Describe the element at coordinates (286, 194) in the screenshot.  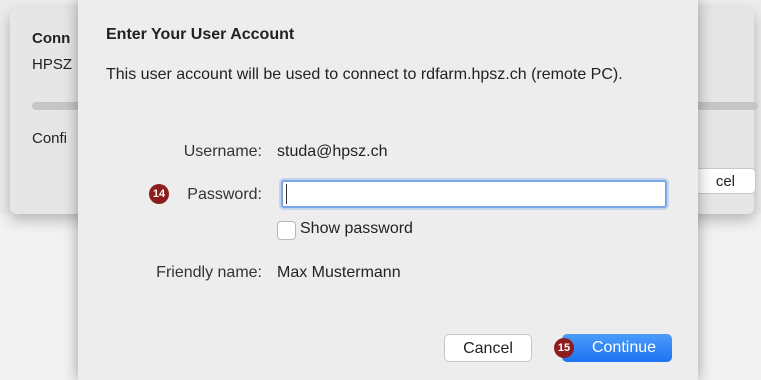
I see `text-cursor` at that location.